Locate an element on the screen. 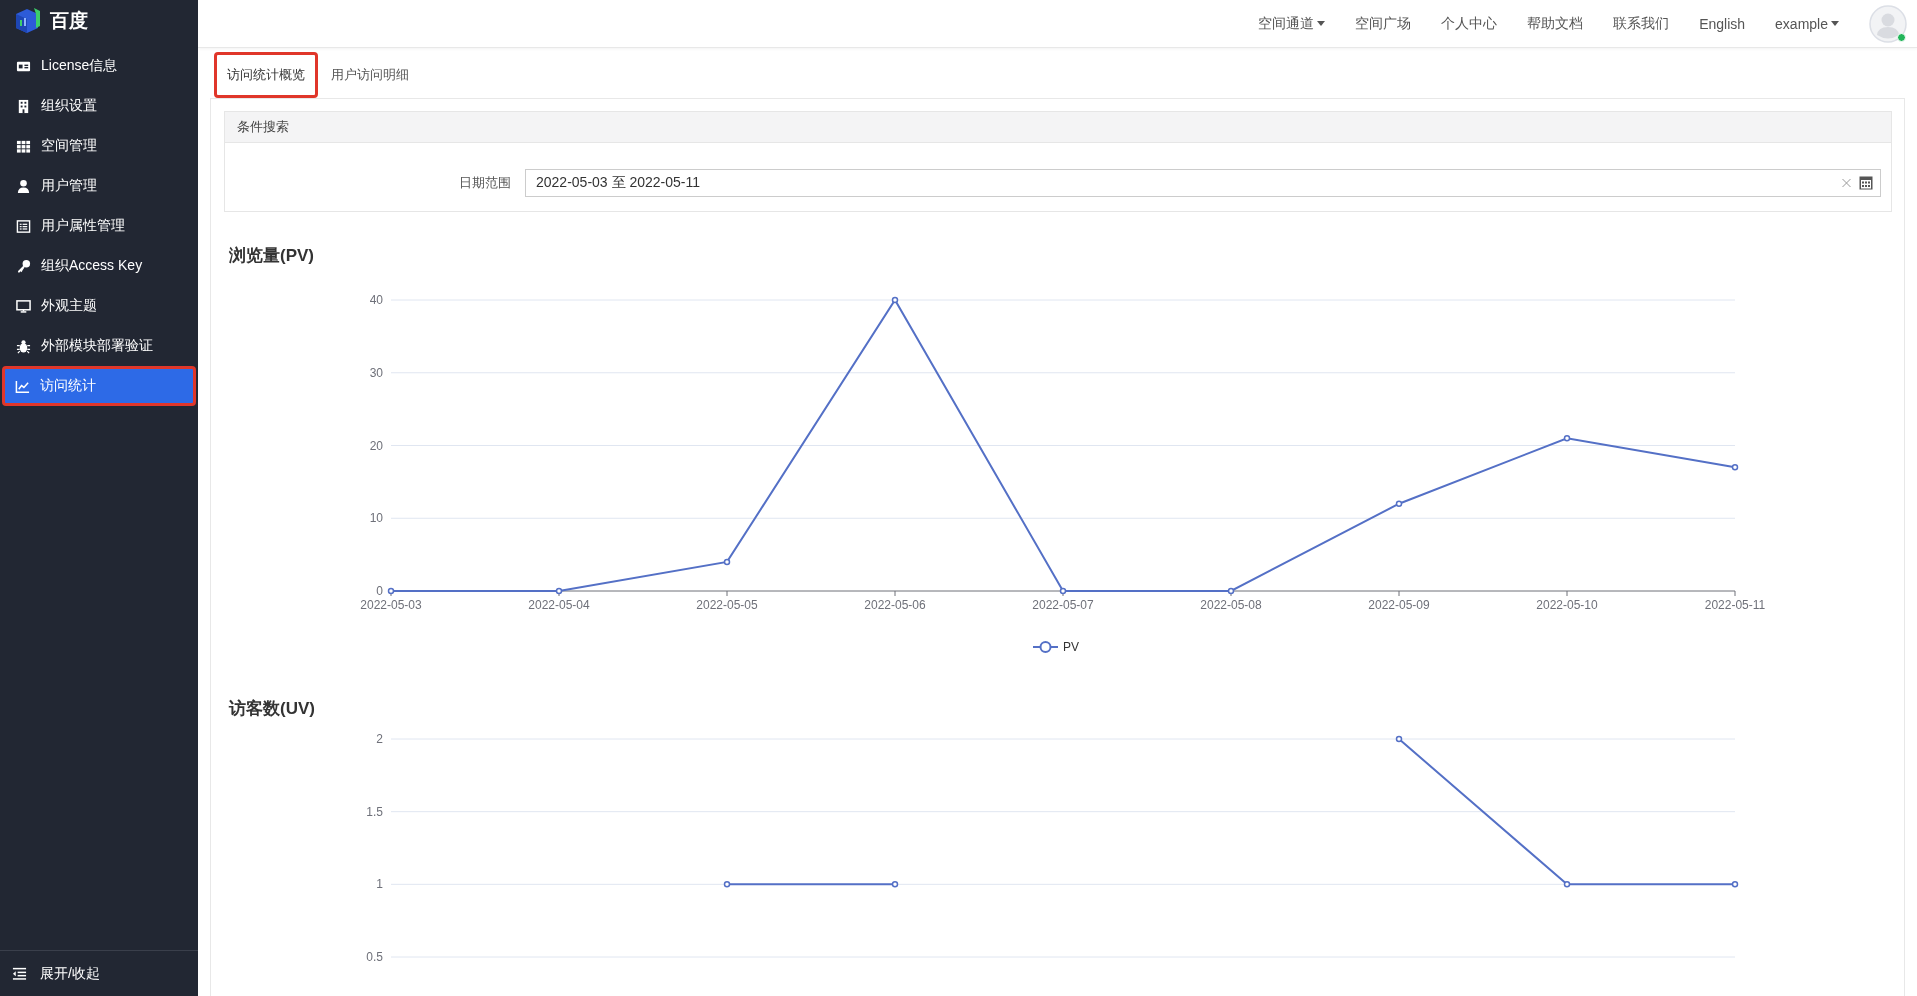 This screenshot has height=996, width=1917. x-tick-label: 2022-05-10 is located at coordinates (1567, 605).